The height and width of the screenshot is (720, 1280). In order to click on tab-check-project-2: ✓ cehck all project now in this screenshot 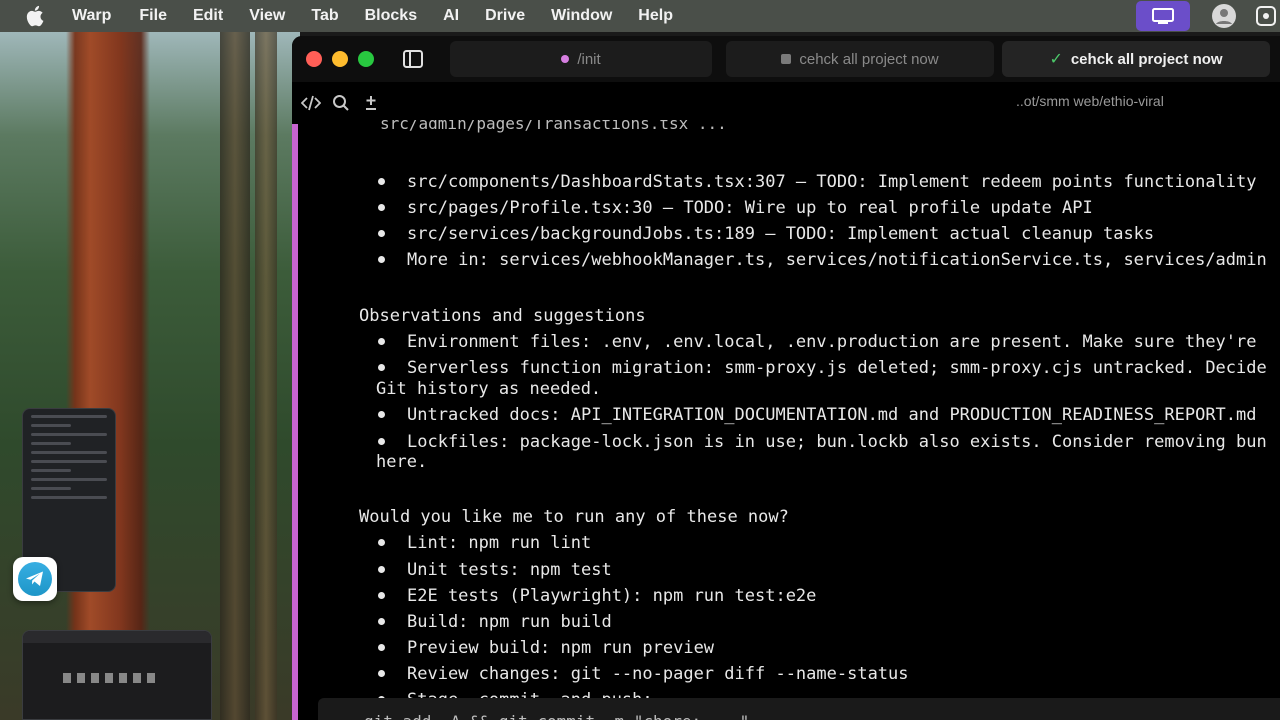, I will do `click(1136, 59)`.